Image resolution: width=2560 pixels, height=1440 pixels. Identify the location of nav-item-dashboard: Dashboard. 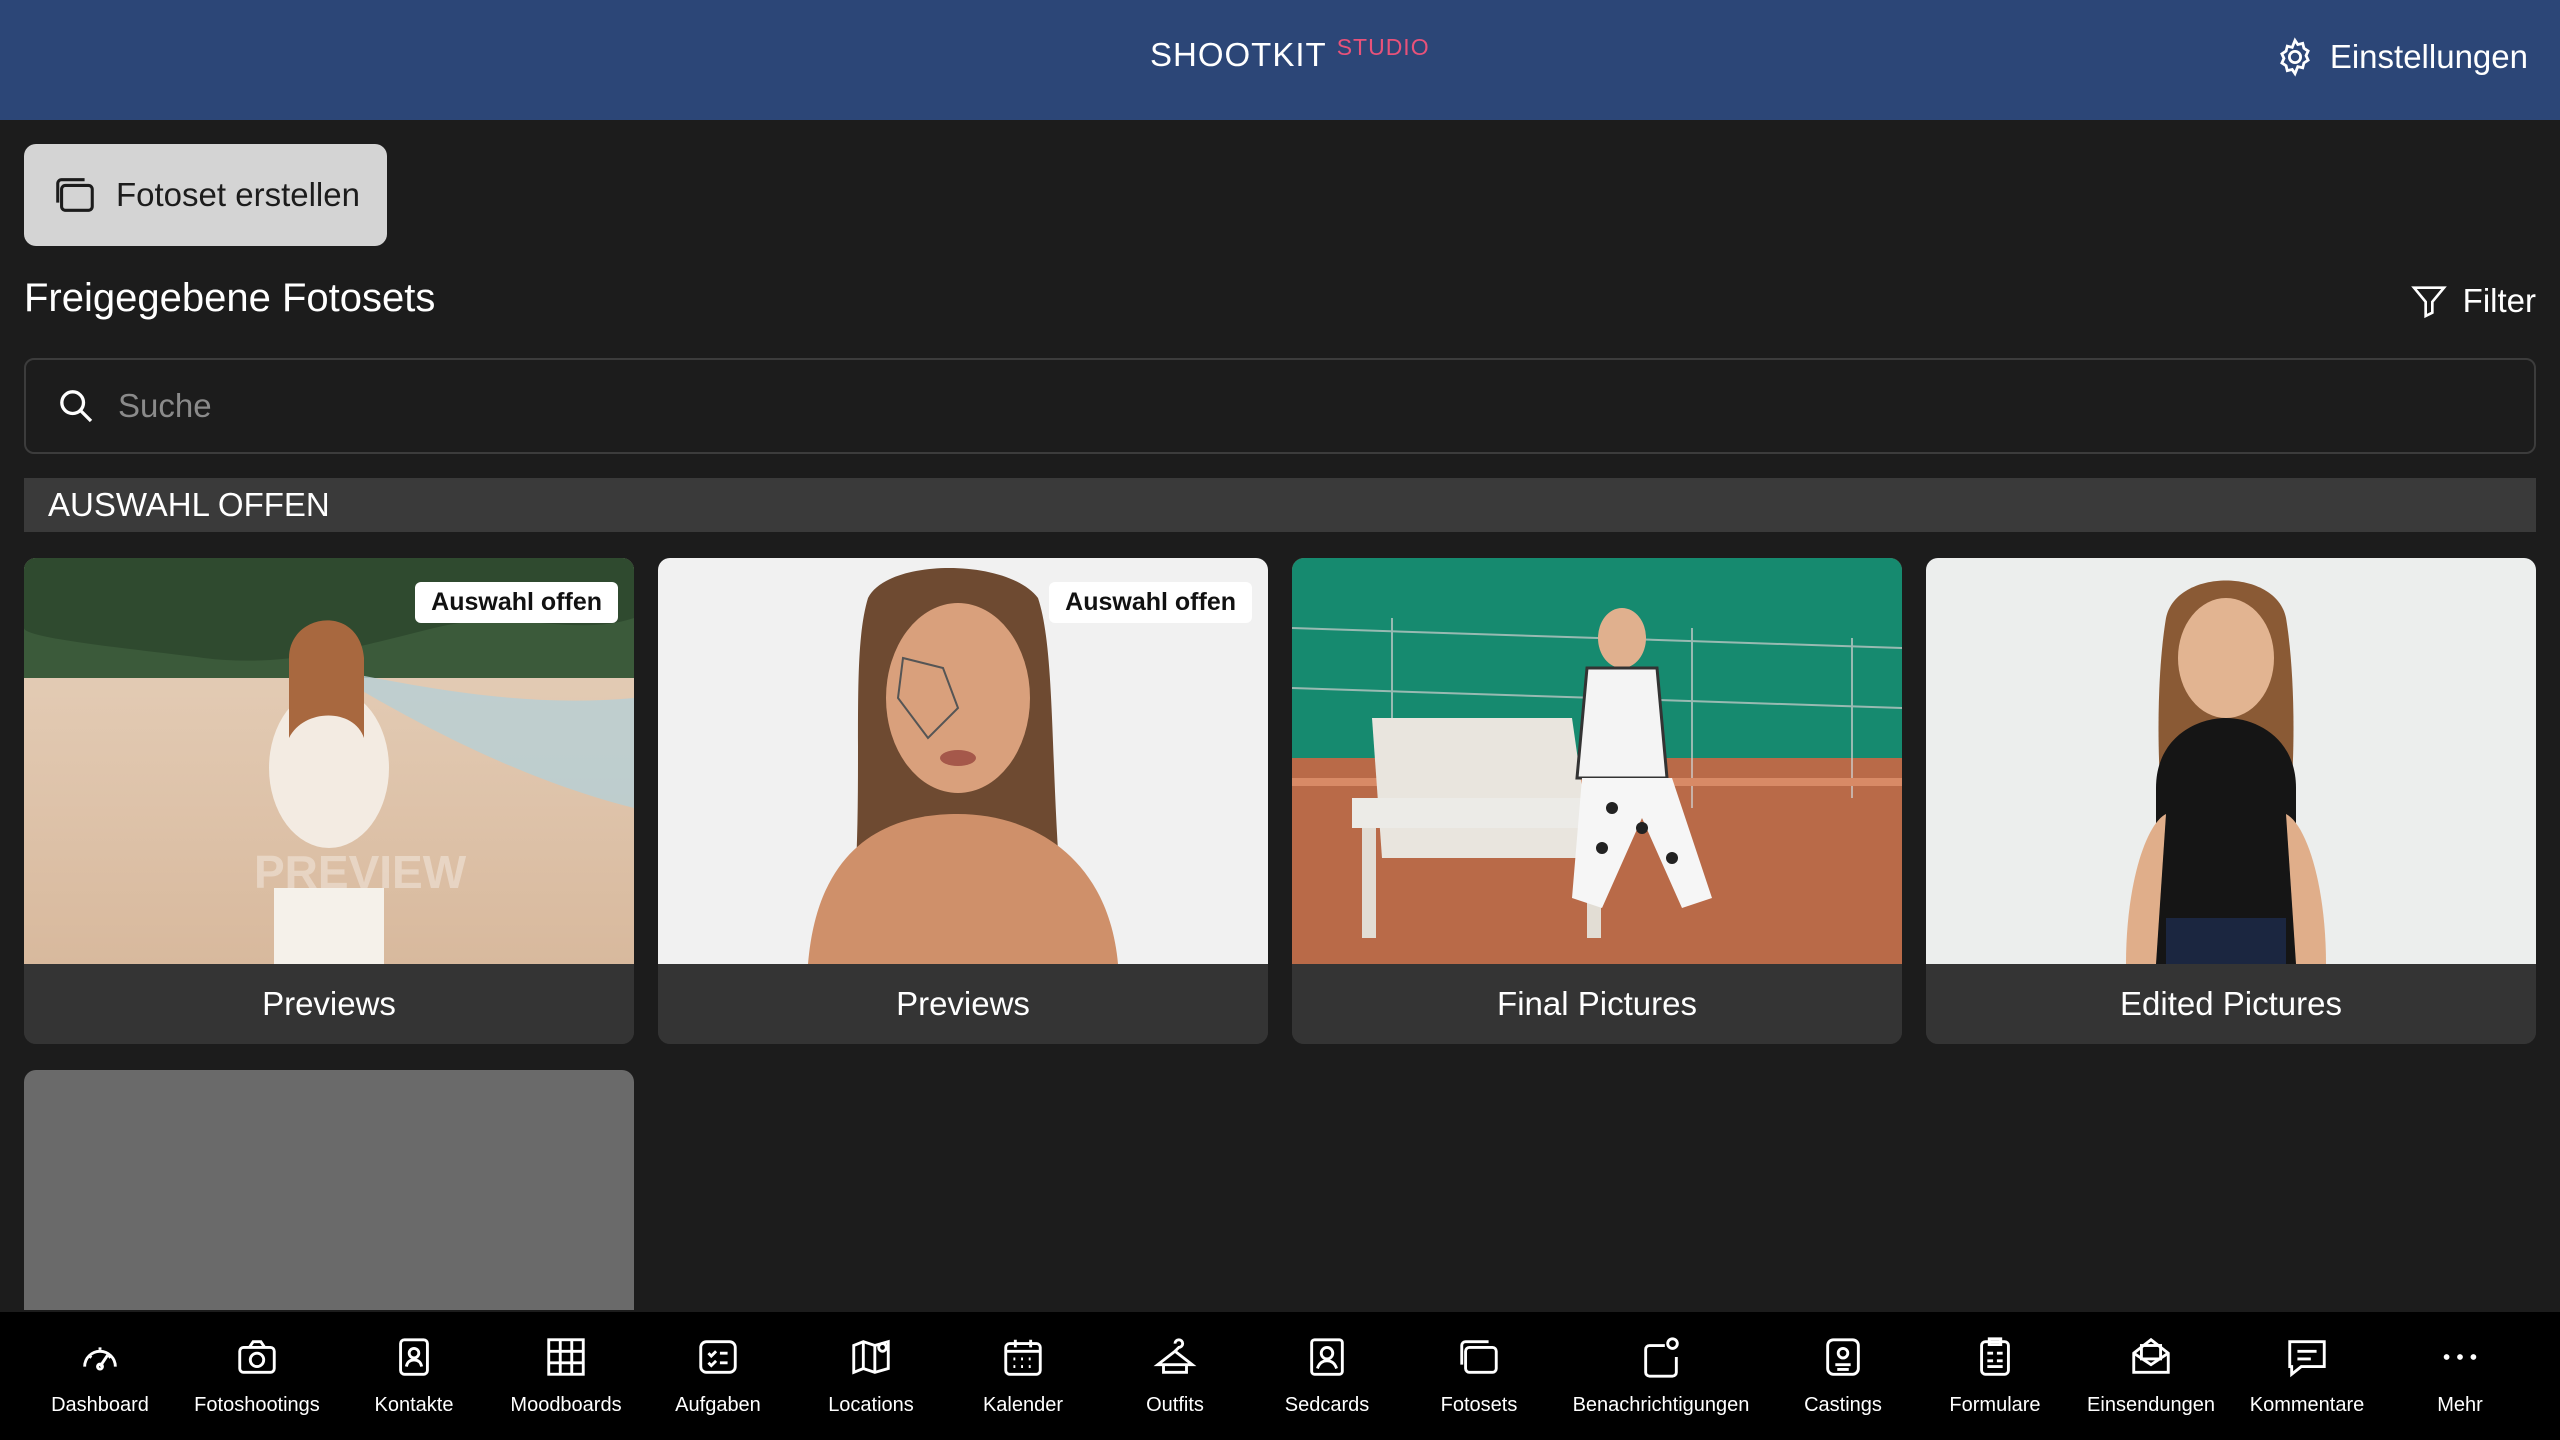
(100, 1376).